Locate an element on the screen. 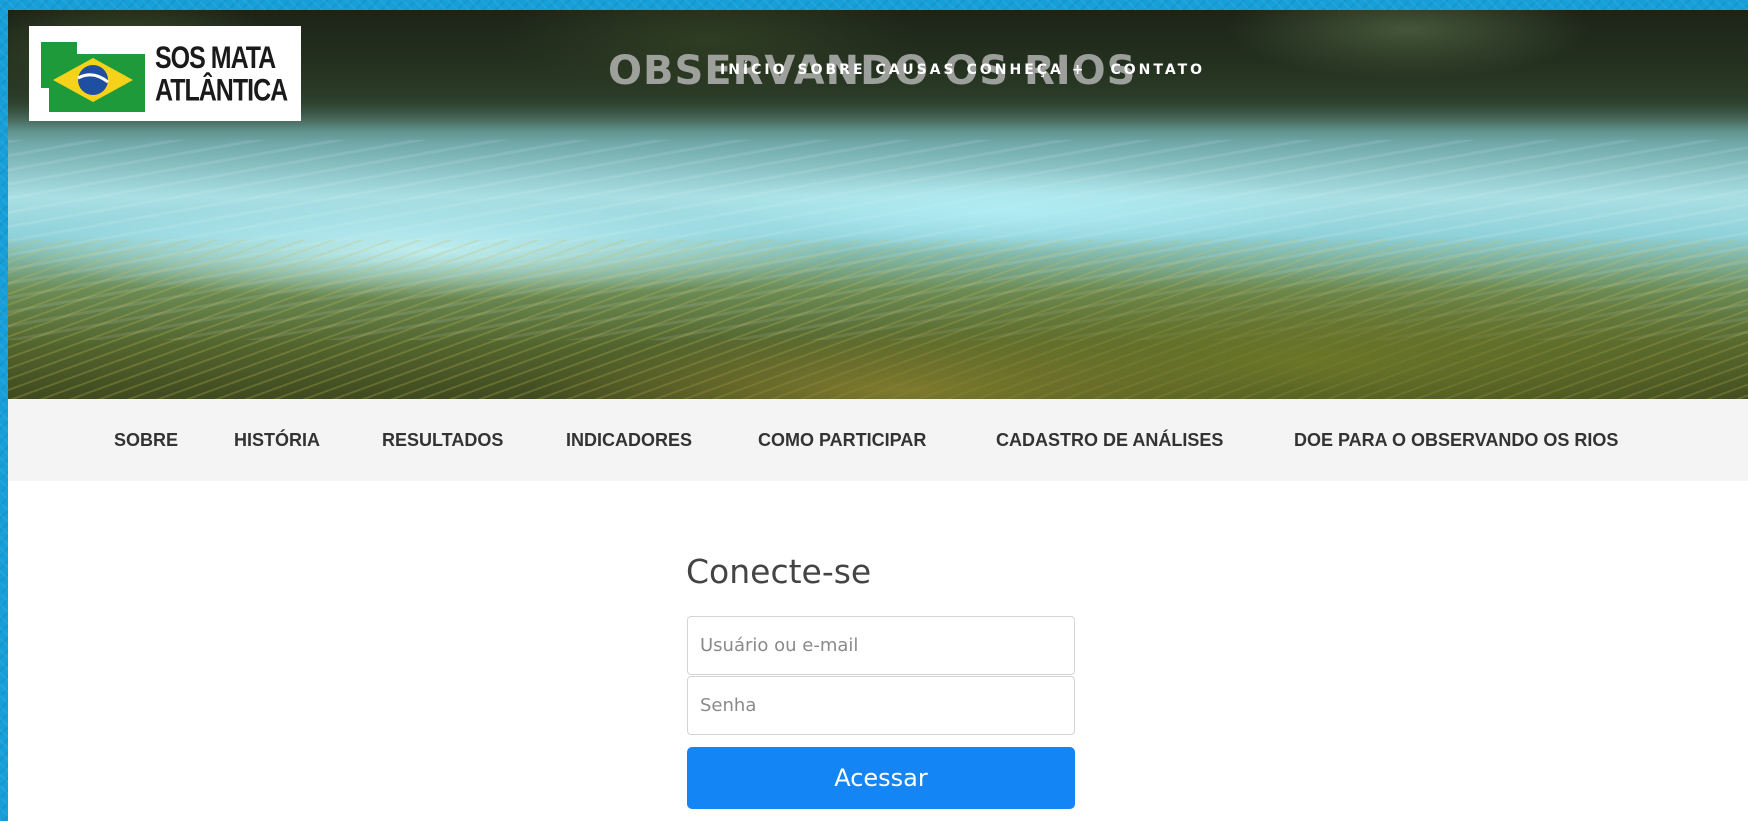 Image resolution: width=1748 pixels, height=821 pixels. nav-item-sobre: SOBRE is located at coordinates (146, 440).